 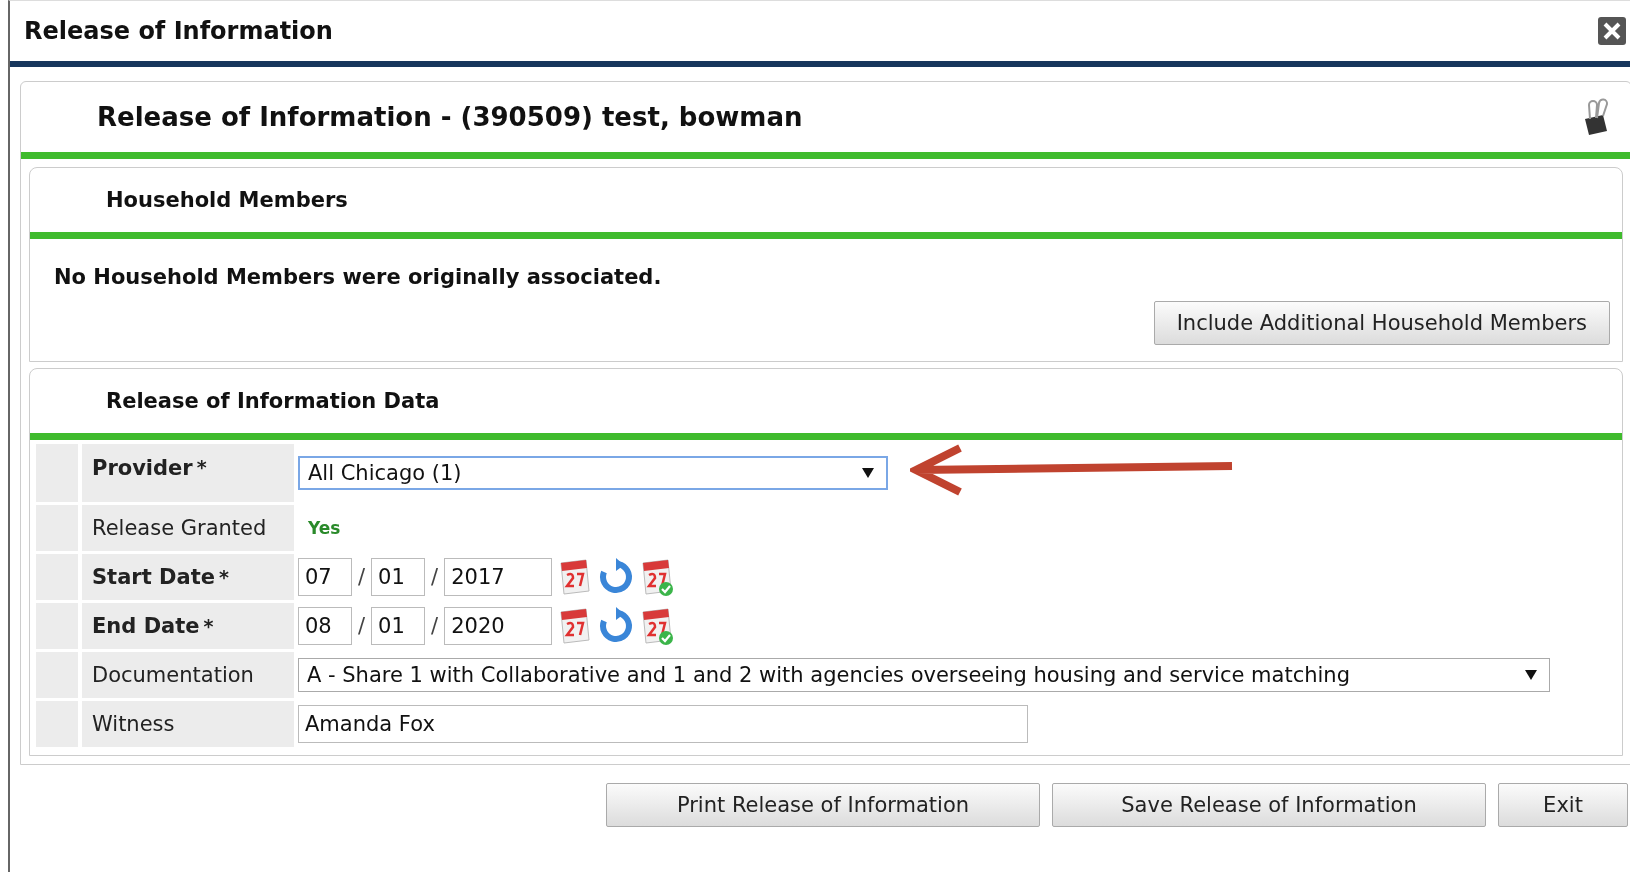 What do you see at coordinates (823, 805) in the screenshot?
I see `action-button: Print Release of Information` at bounding box center [823, 805].